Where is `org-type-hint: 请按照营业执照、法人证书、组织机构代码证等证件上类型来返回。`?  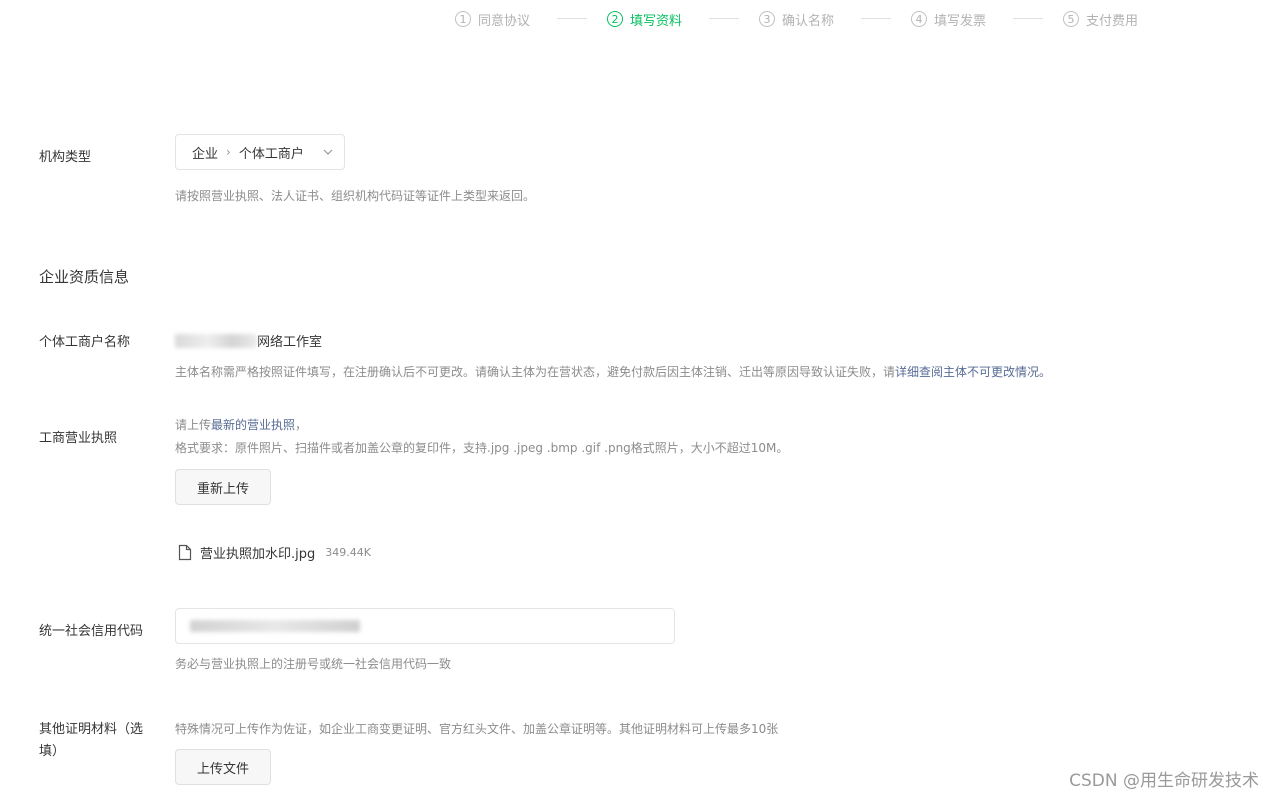
org-type-hint: 请按照营业执照、法人证书、组织机构代码证等证件上类型来返回。 is located at coordinates (355, 196).